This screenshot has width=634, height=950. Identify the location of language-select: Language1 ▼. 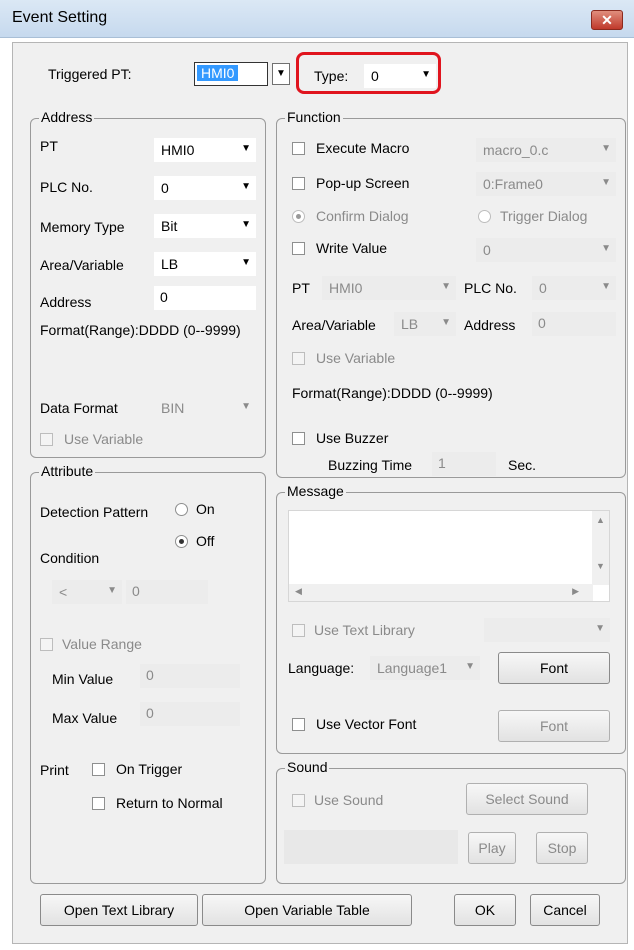
(425, 668).